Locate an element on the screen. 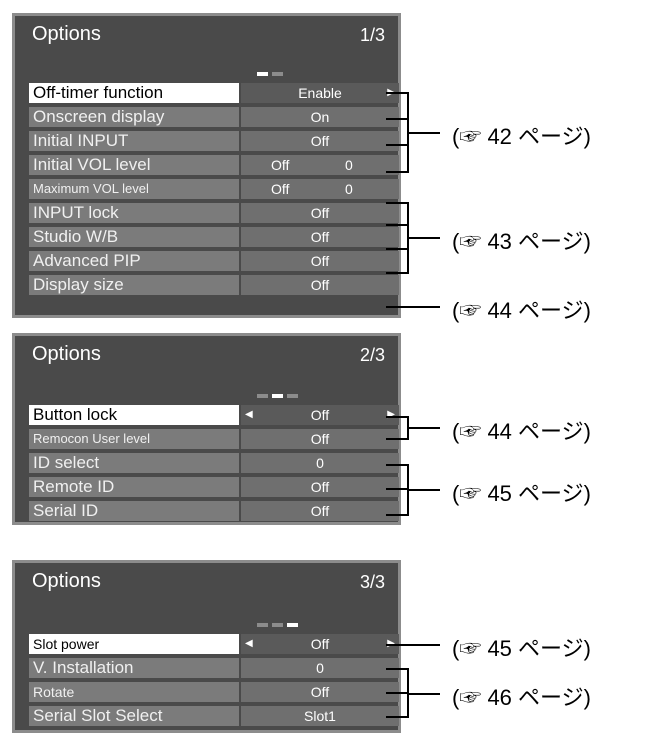 This screenshot has height=733, width=649. page-reference-46: (☞ 46 ページ) is located at coordinates (521, 697).